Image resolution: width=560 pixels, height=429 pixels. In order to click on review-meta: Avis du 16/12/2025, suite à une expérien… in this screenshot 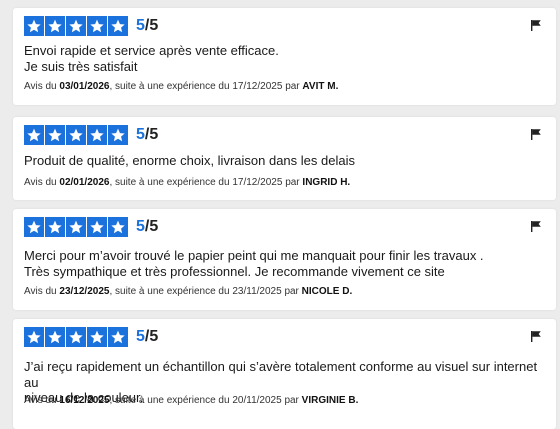, I will do `click(284, 401)`.